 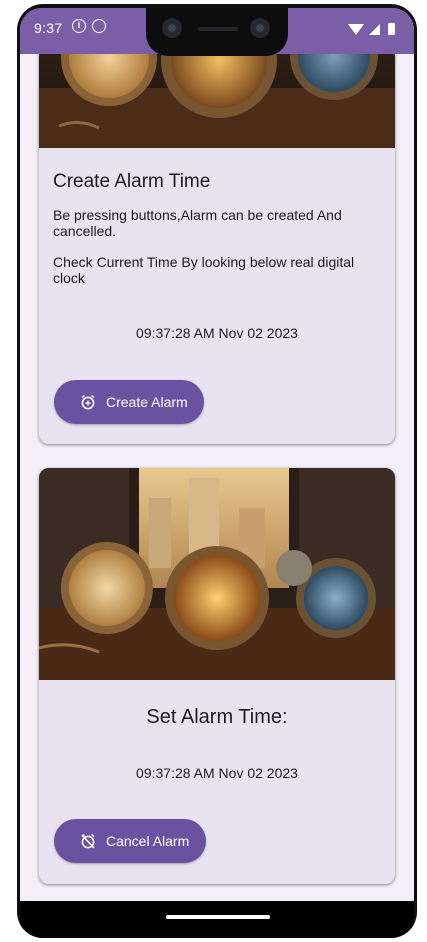 I want to click on card-title: Create Alarm Time, so click(x=132, y=181).